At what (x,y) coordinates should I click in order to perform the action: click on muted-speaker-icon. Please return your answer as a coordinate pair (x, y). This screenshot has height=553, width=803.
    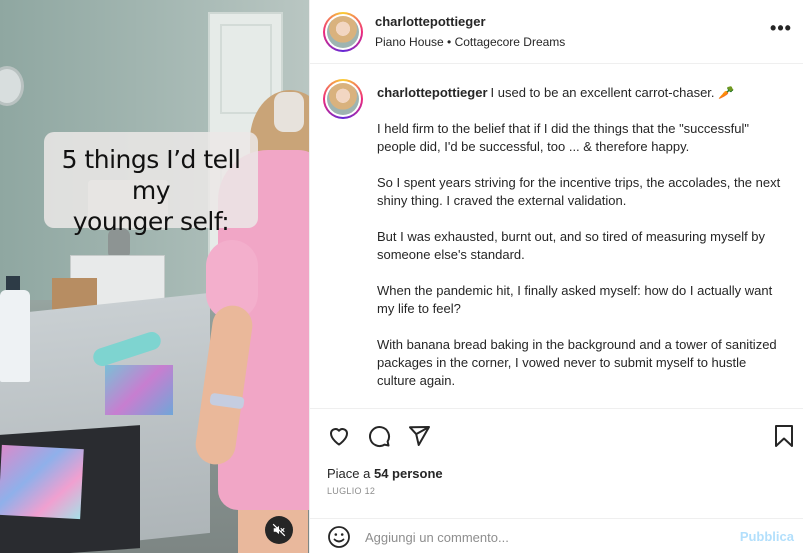
    Looking at the image, I should click on (279, 530).